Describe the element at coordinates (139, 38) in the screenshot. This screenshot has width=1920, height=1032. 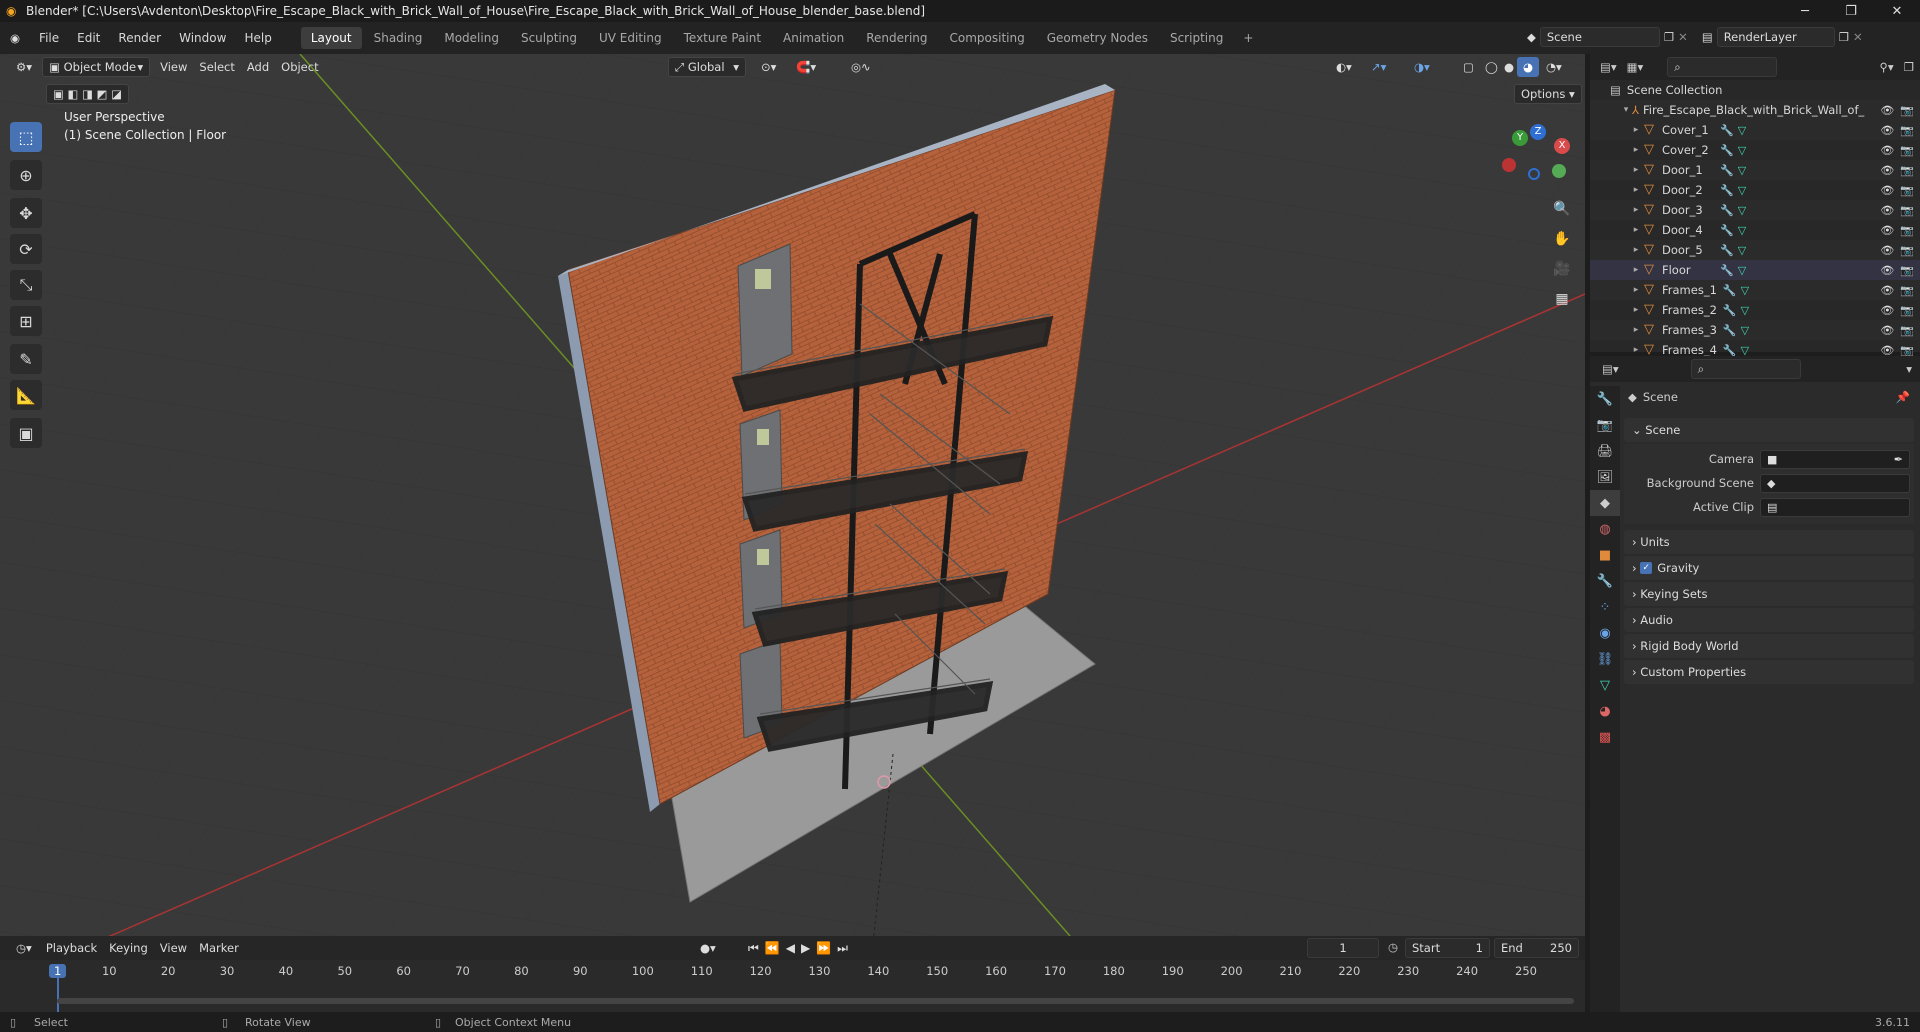
I see `menu-render: Render` at that location.